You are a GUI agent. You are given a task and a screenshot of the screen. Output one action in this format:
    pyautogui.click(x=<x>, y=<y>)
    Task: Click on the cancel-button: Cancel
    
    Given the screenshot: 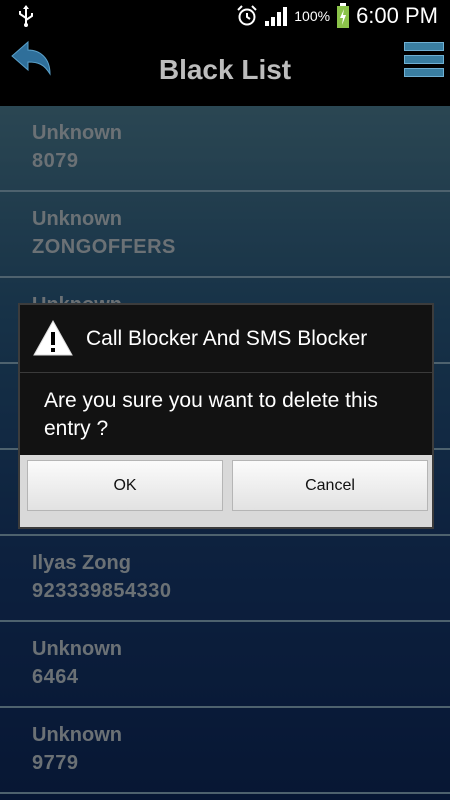 What is the action you would take?
    pyautogui.click(x=330, y=485)
    